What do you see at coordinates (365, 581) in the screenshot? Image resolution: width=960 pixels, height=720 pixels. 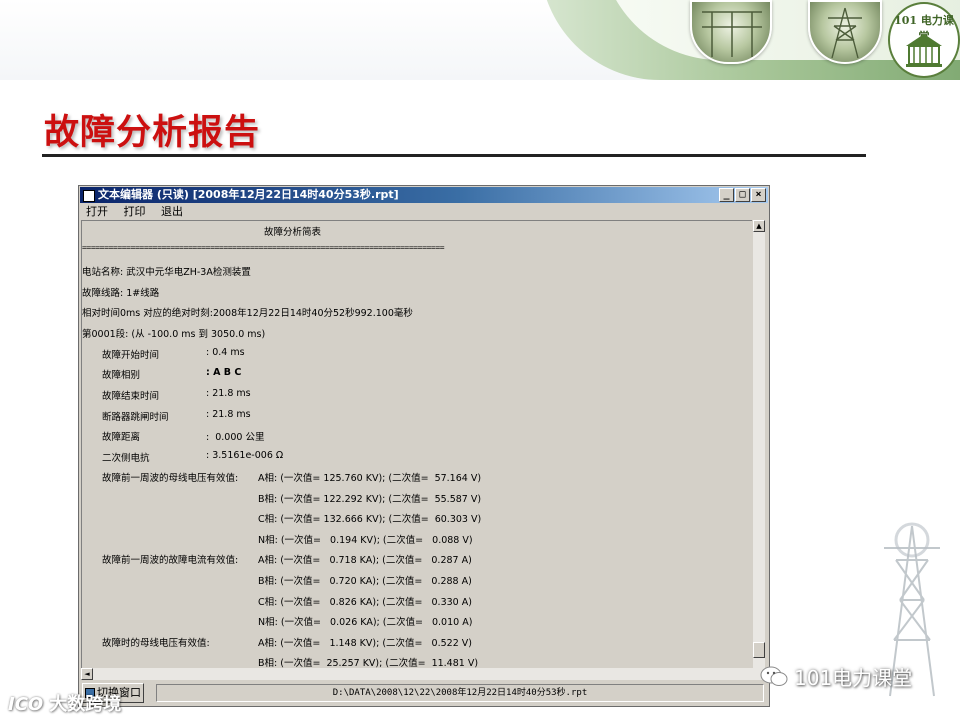 I see `group-row: B相: (一次值= 0.720 KA); (二次值= 0.288 A)` at bounding box center [365, 581].